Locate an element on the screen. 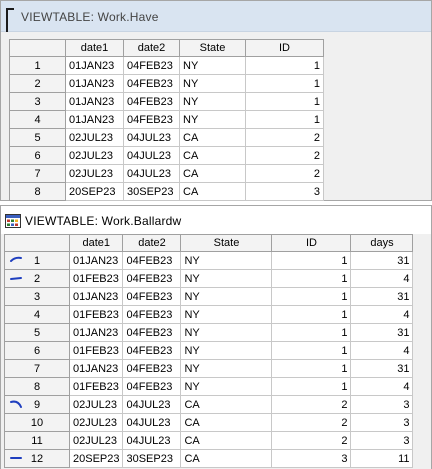 The image size is (432, 469). table-row: 12 20SEP23 30SEP23 CA 3 11 is located at coordinates (209, 458).